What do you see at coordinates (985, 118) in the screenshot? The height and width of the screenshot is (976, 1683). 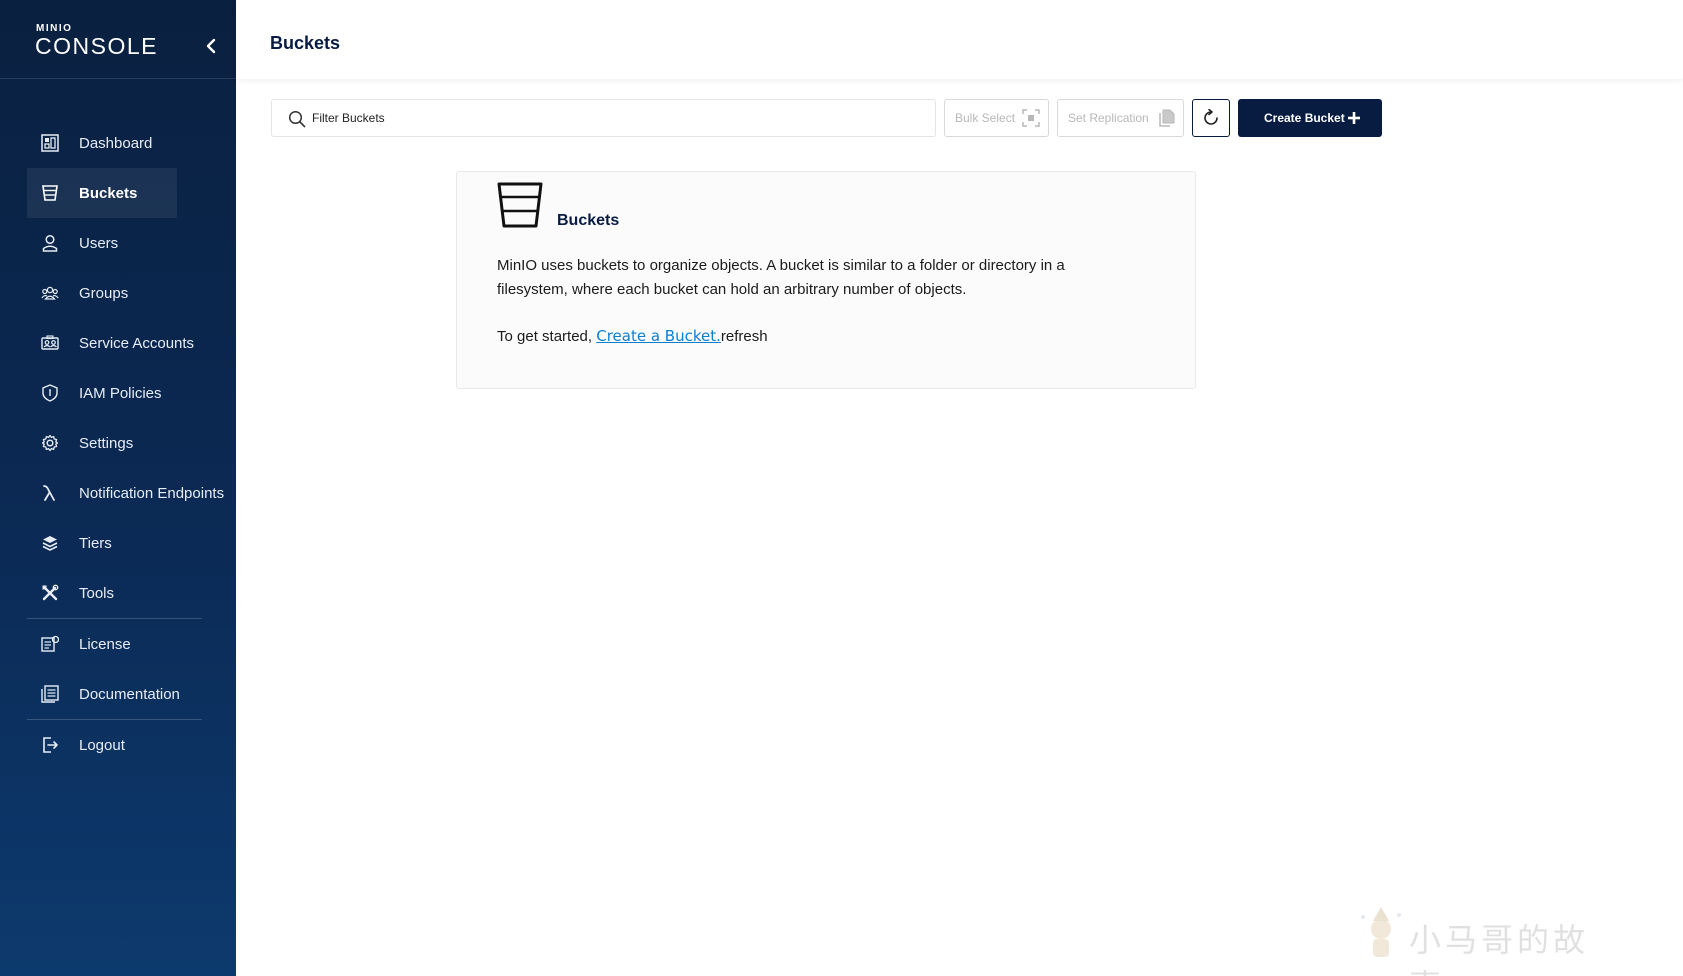 I see `bulk-select-label: Bulk Select` at bounding box center [985, 118].